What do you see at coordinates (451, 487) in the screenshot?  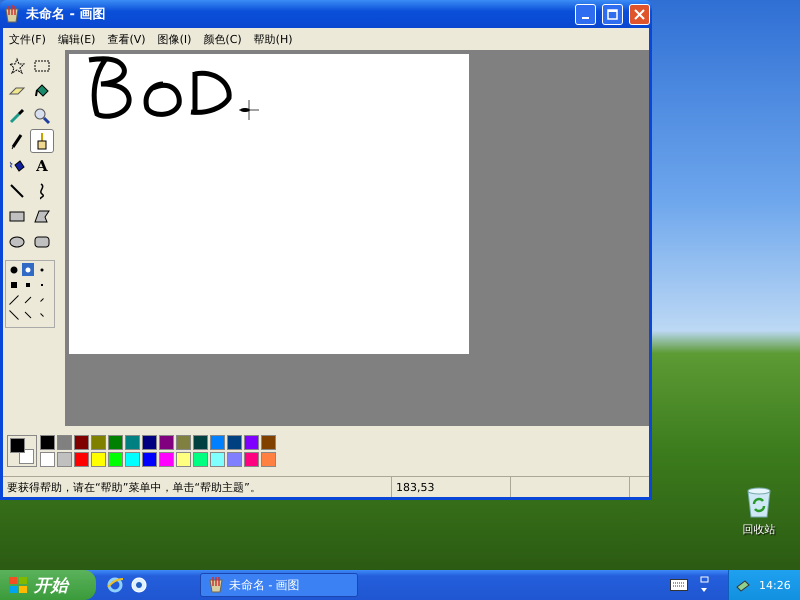 I see `cursor-coordinates: 183,53` at bounding box center [451, 487].